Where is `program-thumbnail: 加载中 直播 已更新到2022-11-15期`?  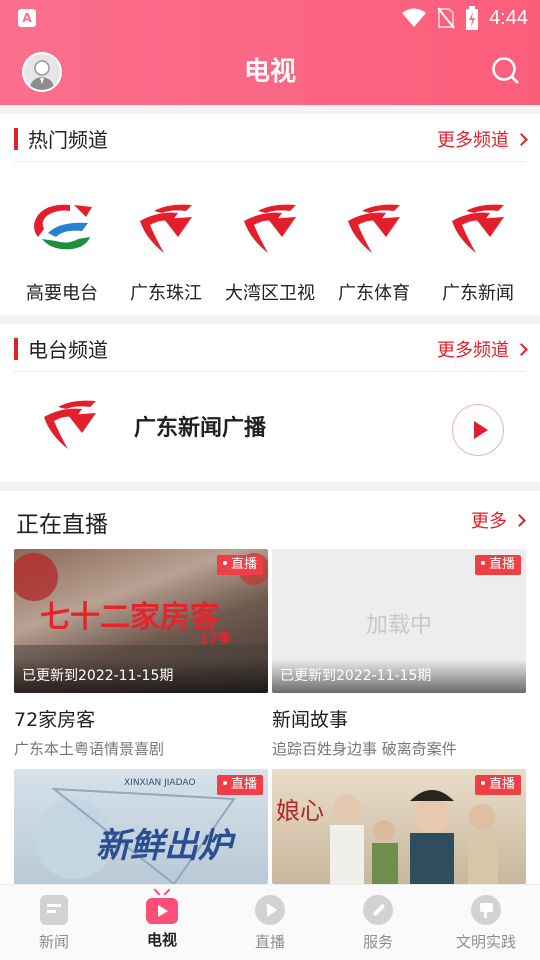 program-thumbnail: 加载中 直播 已更新到2022-11-15期 is located at coordinates (399, 621).